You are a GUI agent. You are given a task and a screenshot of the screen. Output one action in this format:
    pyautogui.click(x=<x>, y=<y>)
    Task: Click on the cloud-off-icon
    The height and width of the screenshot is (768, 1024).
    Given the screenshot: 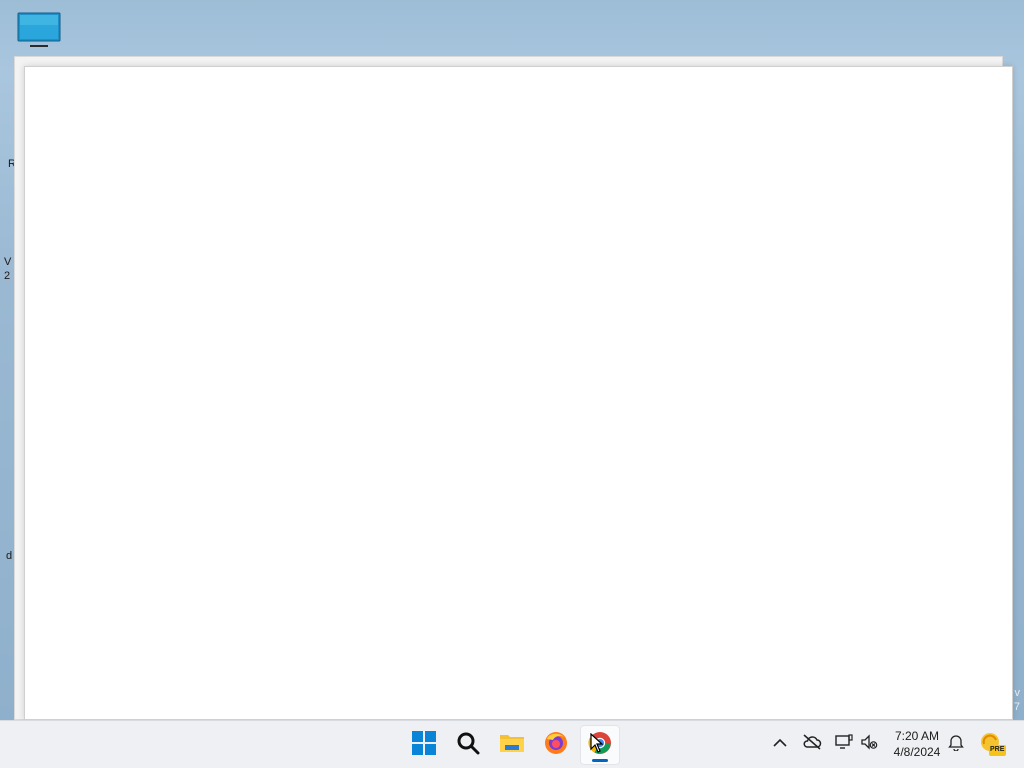 What is the action you would take?
    pyautogui.click(x=812, y=744)
    